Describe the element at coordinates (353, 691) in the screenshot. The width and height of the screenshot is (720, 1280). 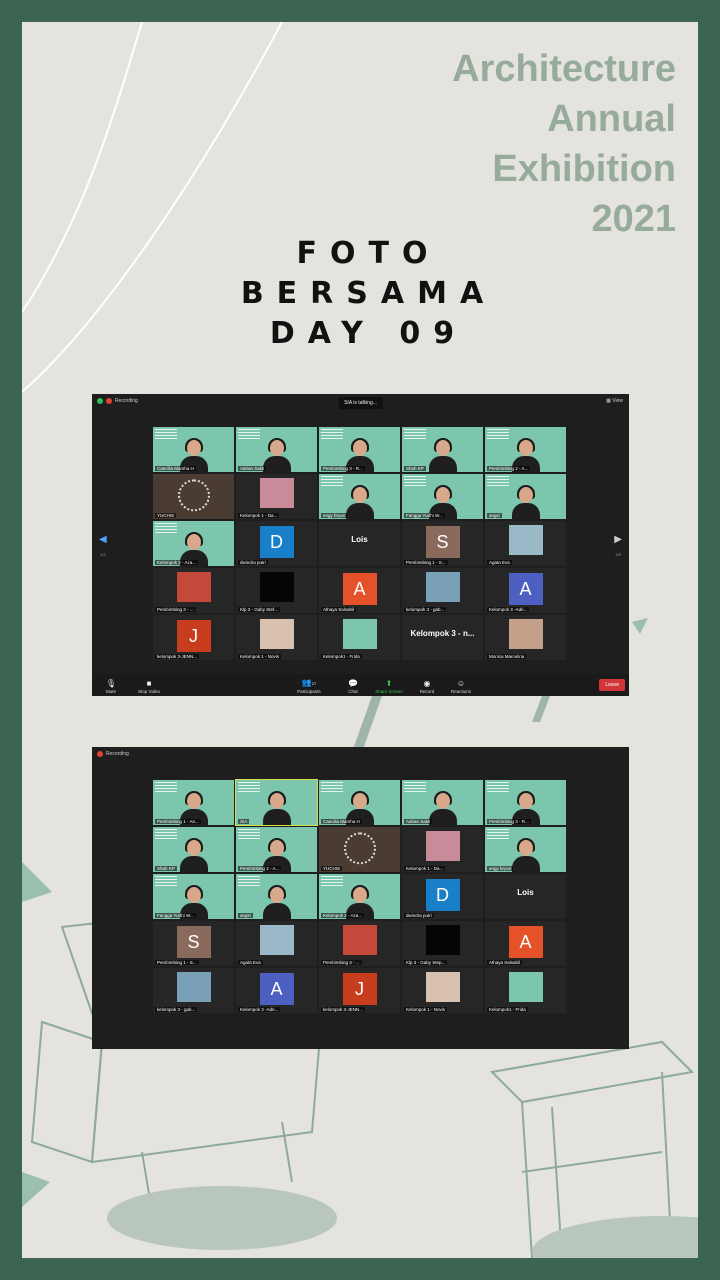
I see `chat-label: Chat` at that location.